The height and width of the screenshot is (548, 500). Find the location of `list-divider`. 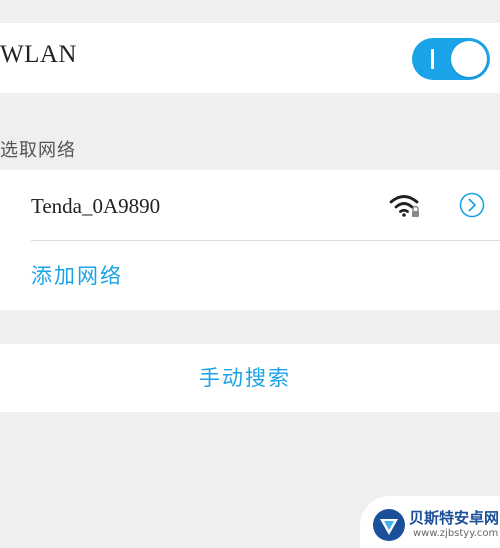

list-divider is located at coordinates (265, 240).